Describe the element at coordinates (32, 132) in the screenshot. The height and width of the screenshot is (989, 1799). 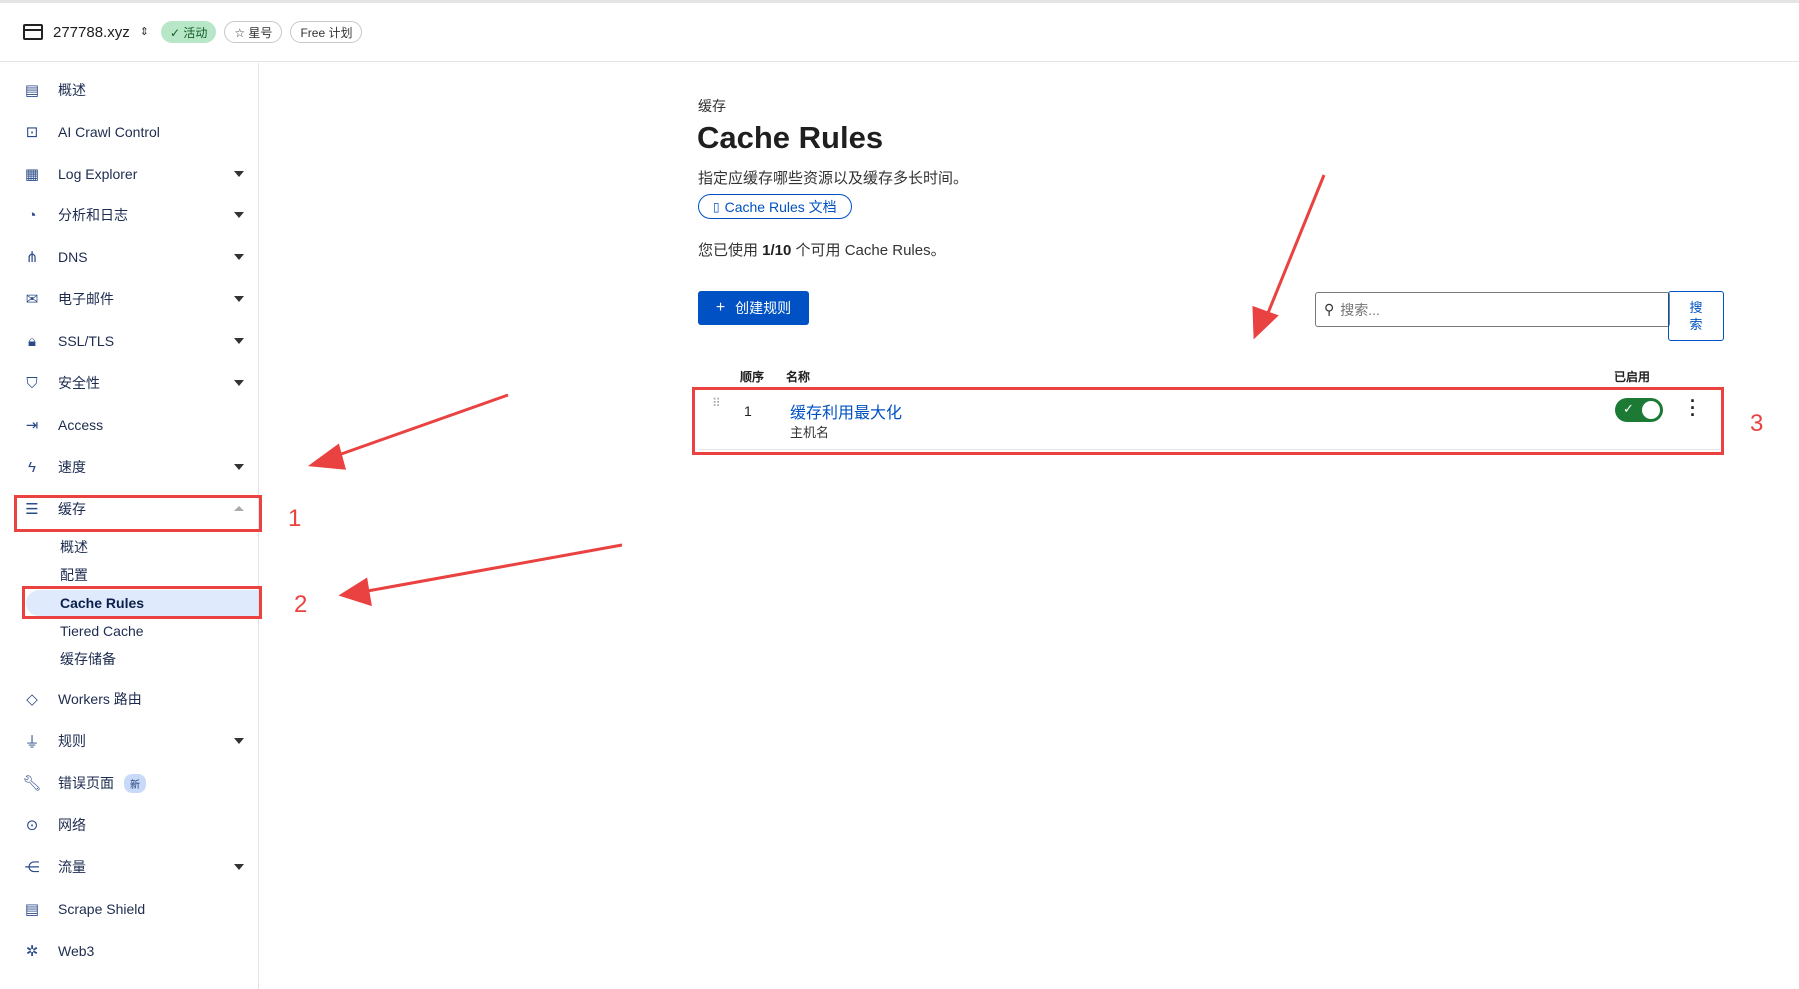
I see `robot-icon: ⊡` at that location.